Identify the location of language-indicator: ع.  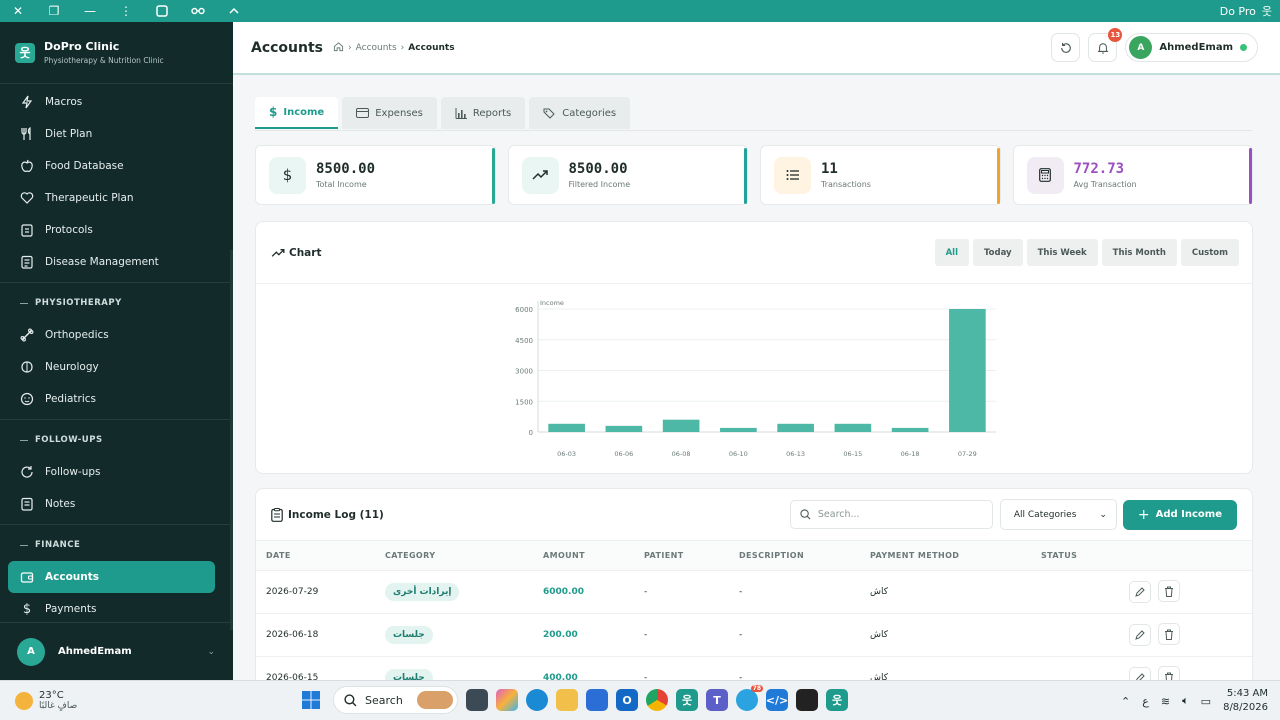
(1145, 701).